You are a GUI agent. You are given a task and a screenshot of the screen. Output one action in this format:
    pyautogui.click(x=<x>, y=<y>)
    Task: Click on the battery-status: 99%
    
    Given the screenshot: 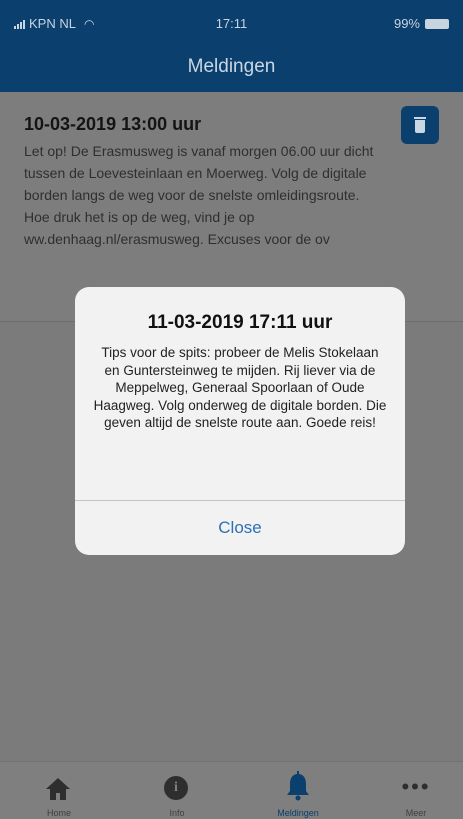 What is the action you would take?
    pyautogui.click(x=421, y=23)
    